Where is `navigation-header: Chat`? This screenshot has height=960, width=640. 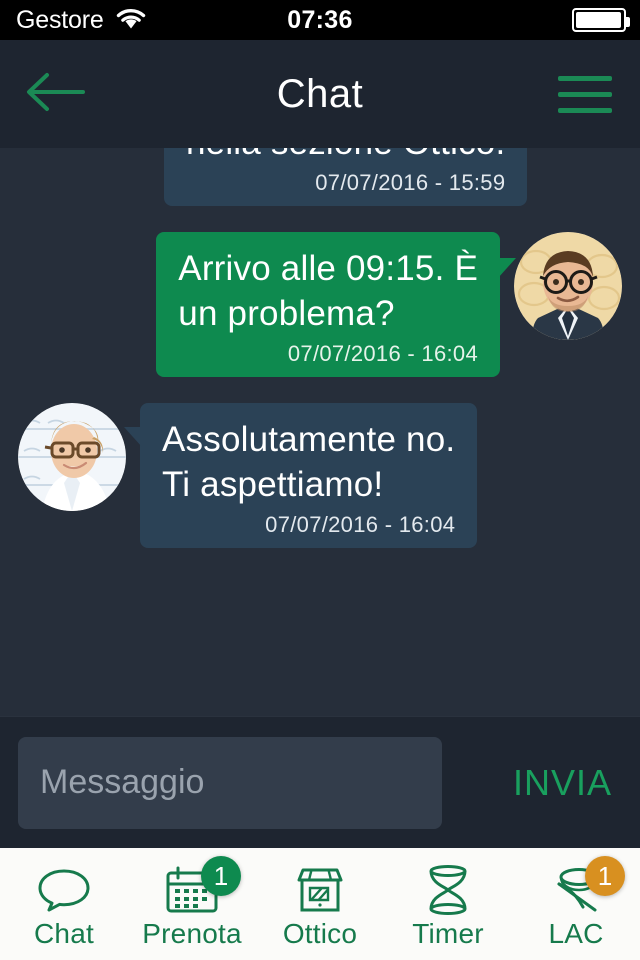 navigation-header: Chat is located at coordinates (320, 94).